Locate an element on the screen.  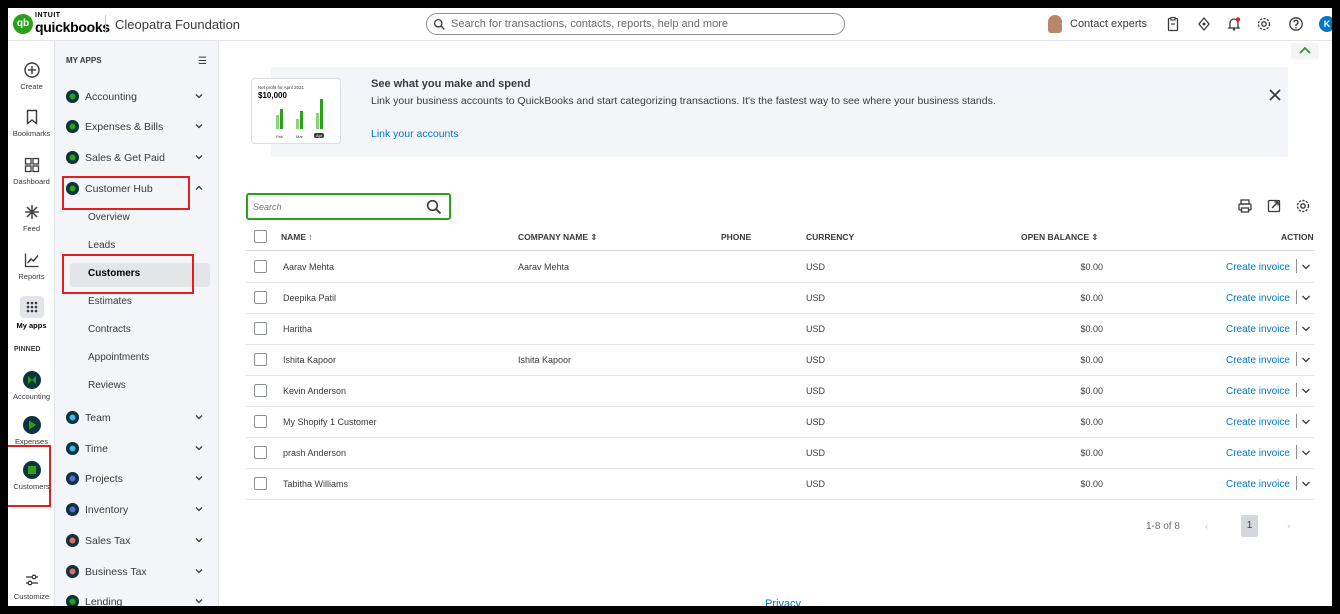
intuit-wordmark: INTUIT is located at coordinates (48, 15).